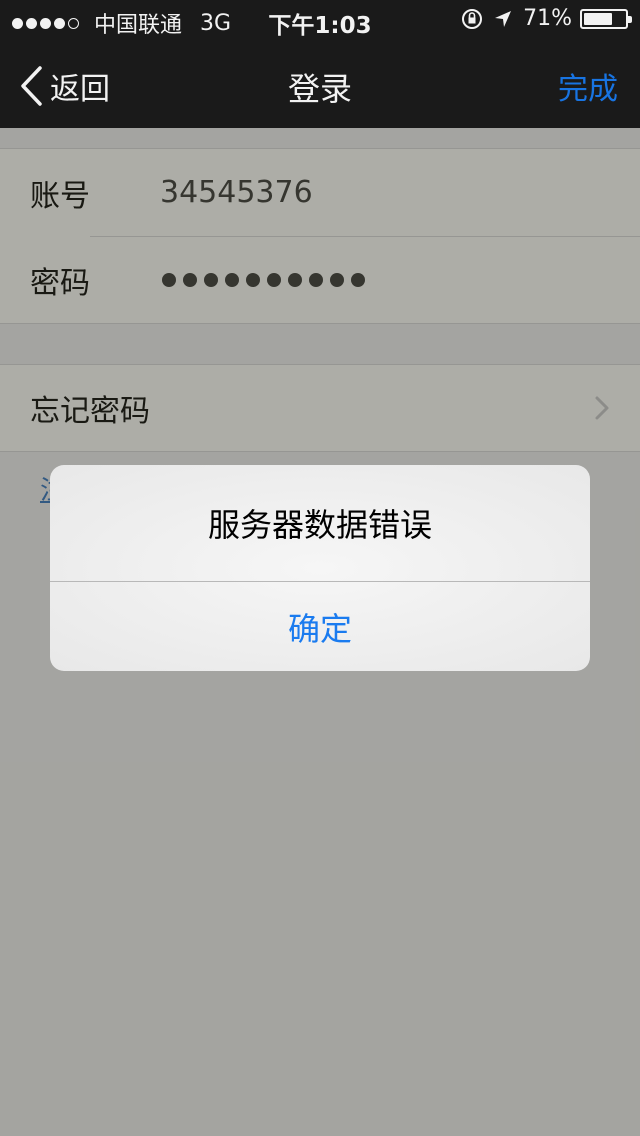 Image resolution: width=640 pixels, height=1136 pixels. Describe the element at coordinates (472, 18) in the screenshot. I see `rotation-lock-icon` at that location.